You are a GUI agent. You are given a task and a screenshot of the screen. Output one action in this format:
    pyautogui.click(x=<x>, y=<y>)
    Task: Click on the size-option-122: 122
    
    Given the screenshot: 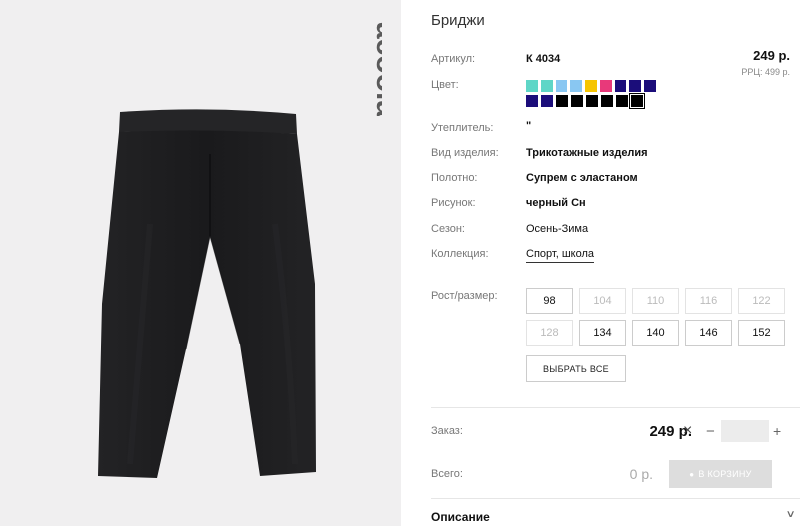 What is the action you would take?
    pyautogui.click(x=761, y=301)
    